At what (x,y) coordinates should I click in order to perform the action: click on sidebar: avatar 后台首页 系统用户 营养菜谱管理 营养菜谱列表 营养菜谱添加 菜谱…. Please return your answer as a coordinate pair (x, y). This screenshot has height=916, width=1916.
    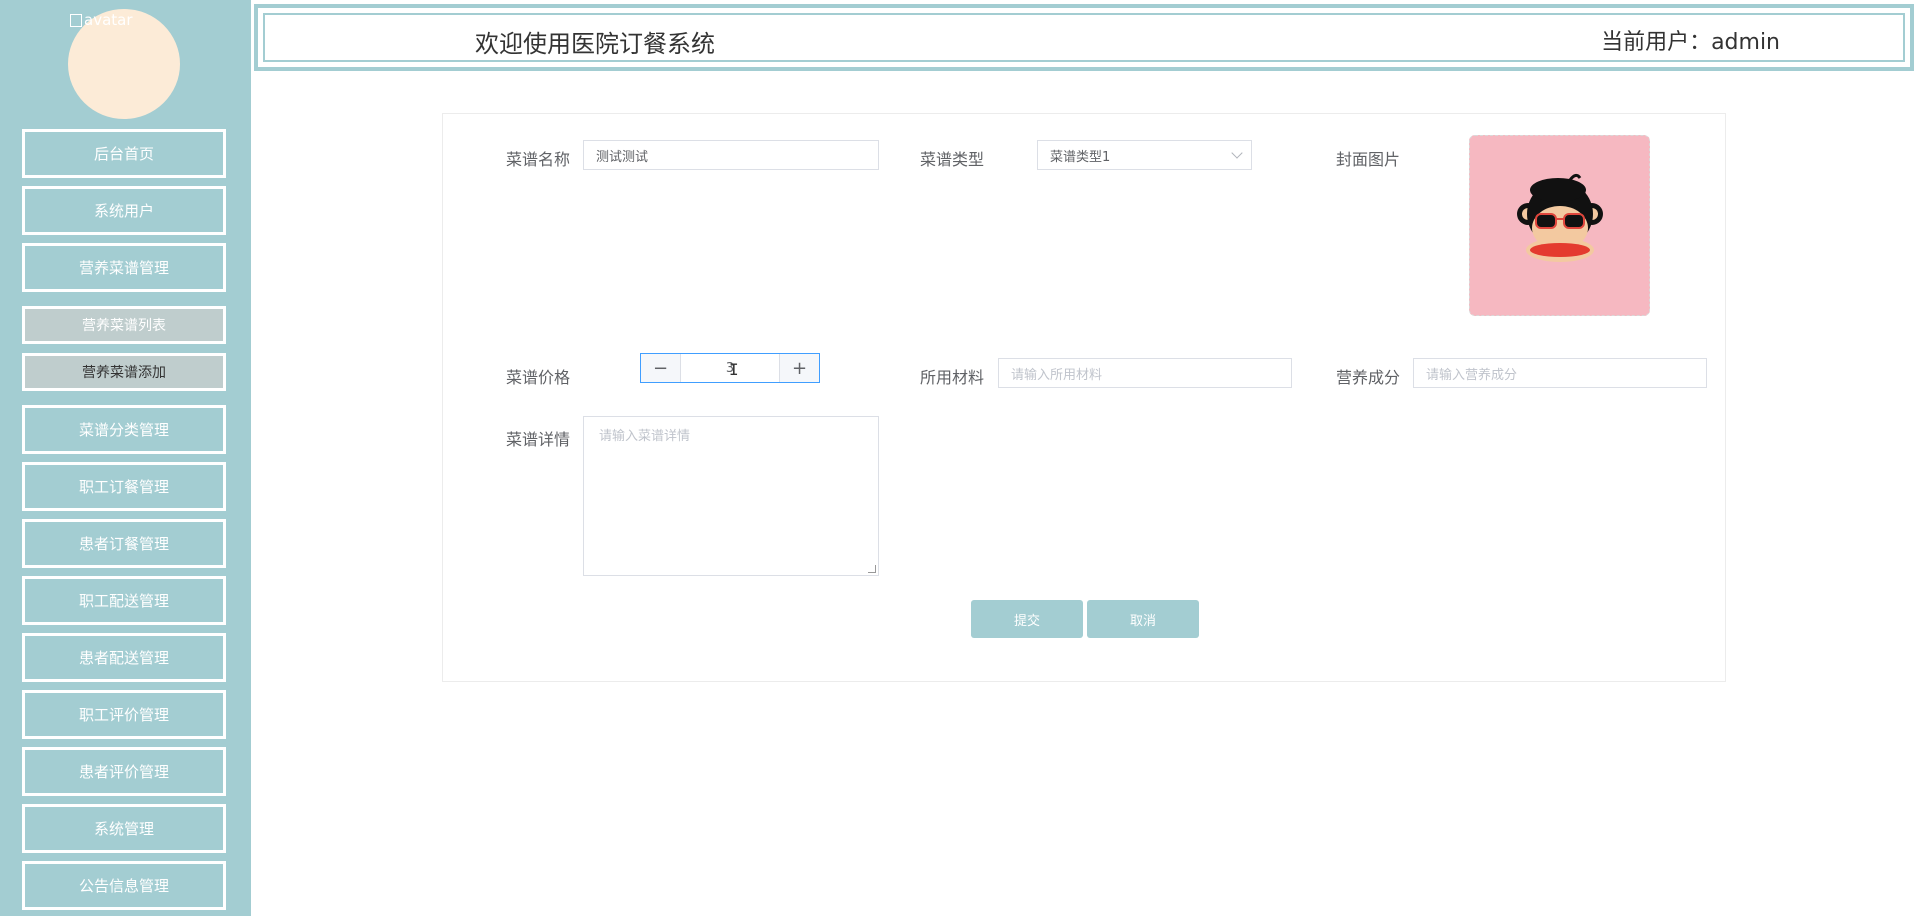
    Looking at the image, I should click on (125, 458).